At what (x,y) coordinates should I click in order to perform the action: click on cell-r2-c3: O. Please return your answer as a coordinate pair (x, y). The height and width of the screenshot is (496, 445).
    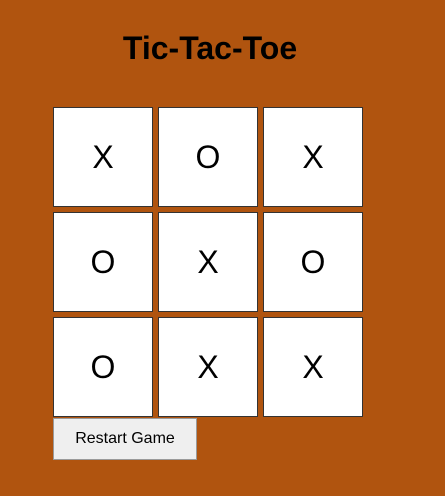
    Looking at the image, I should click on (313, 262).